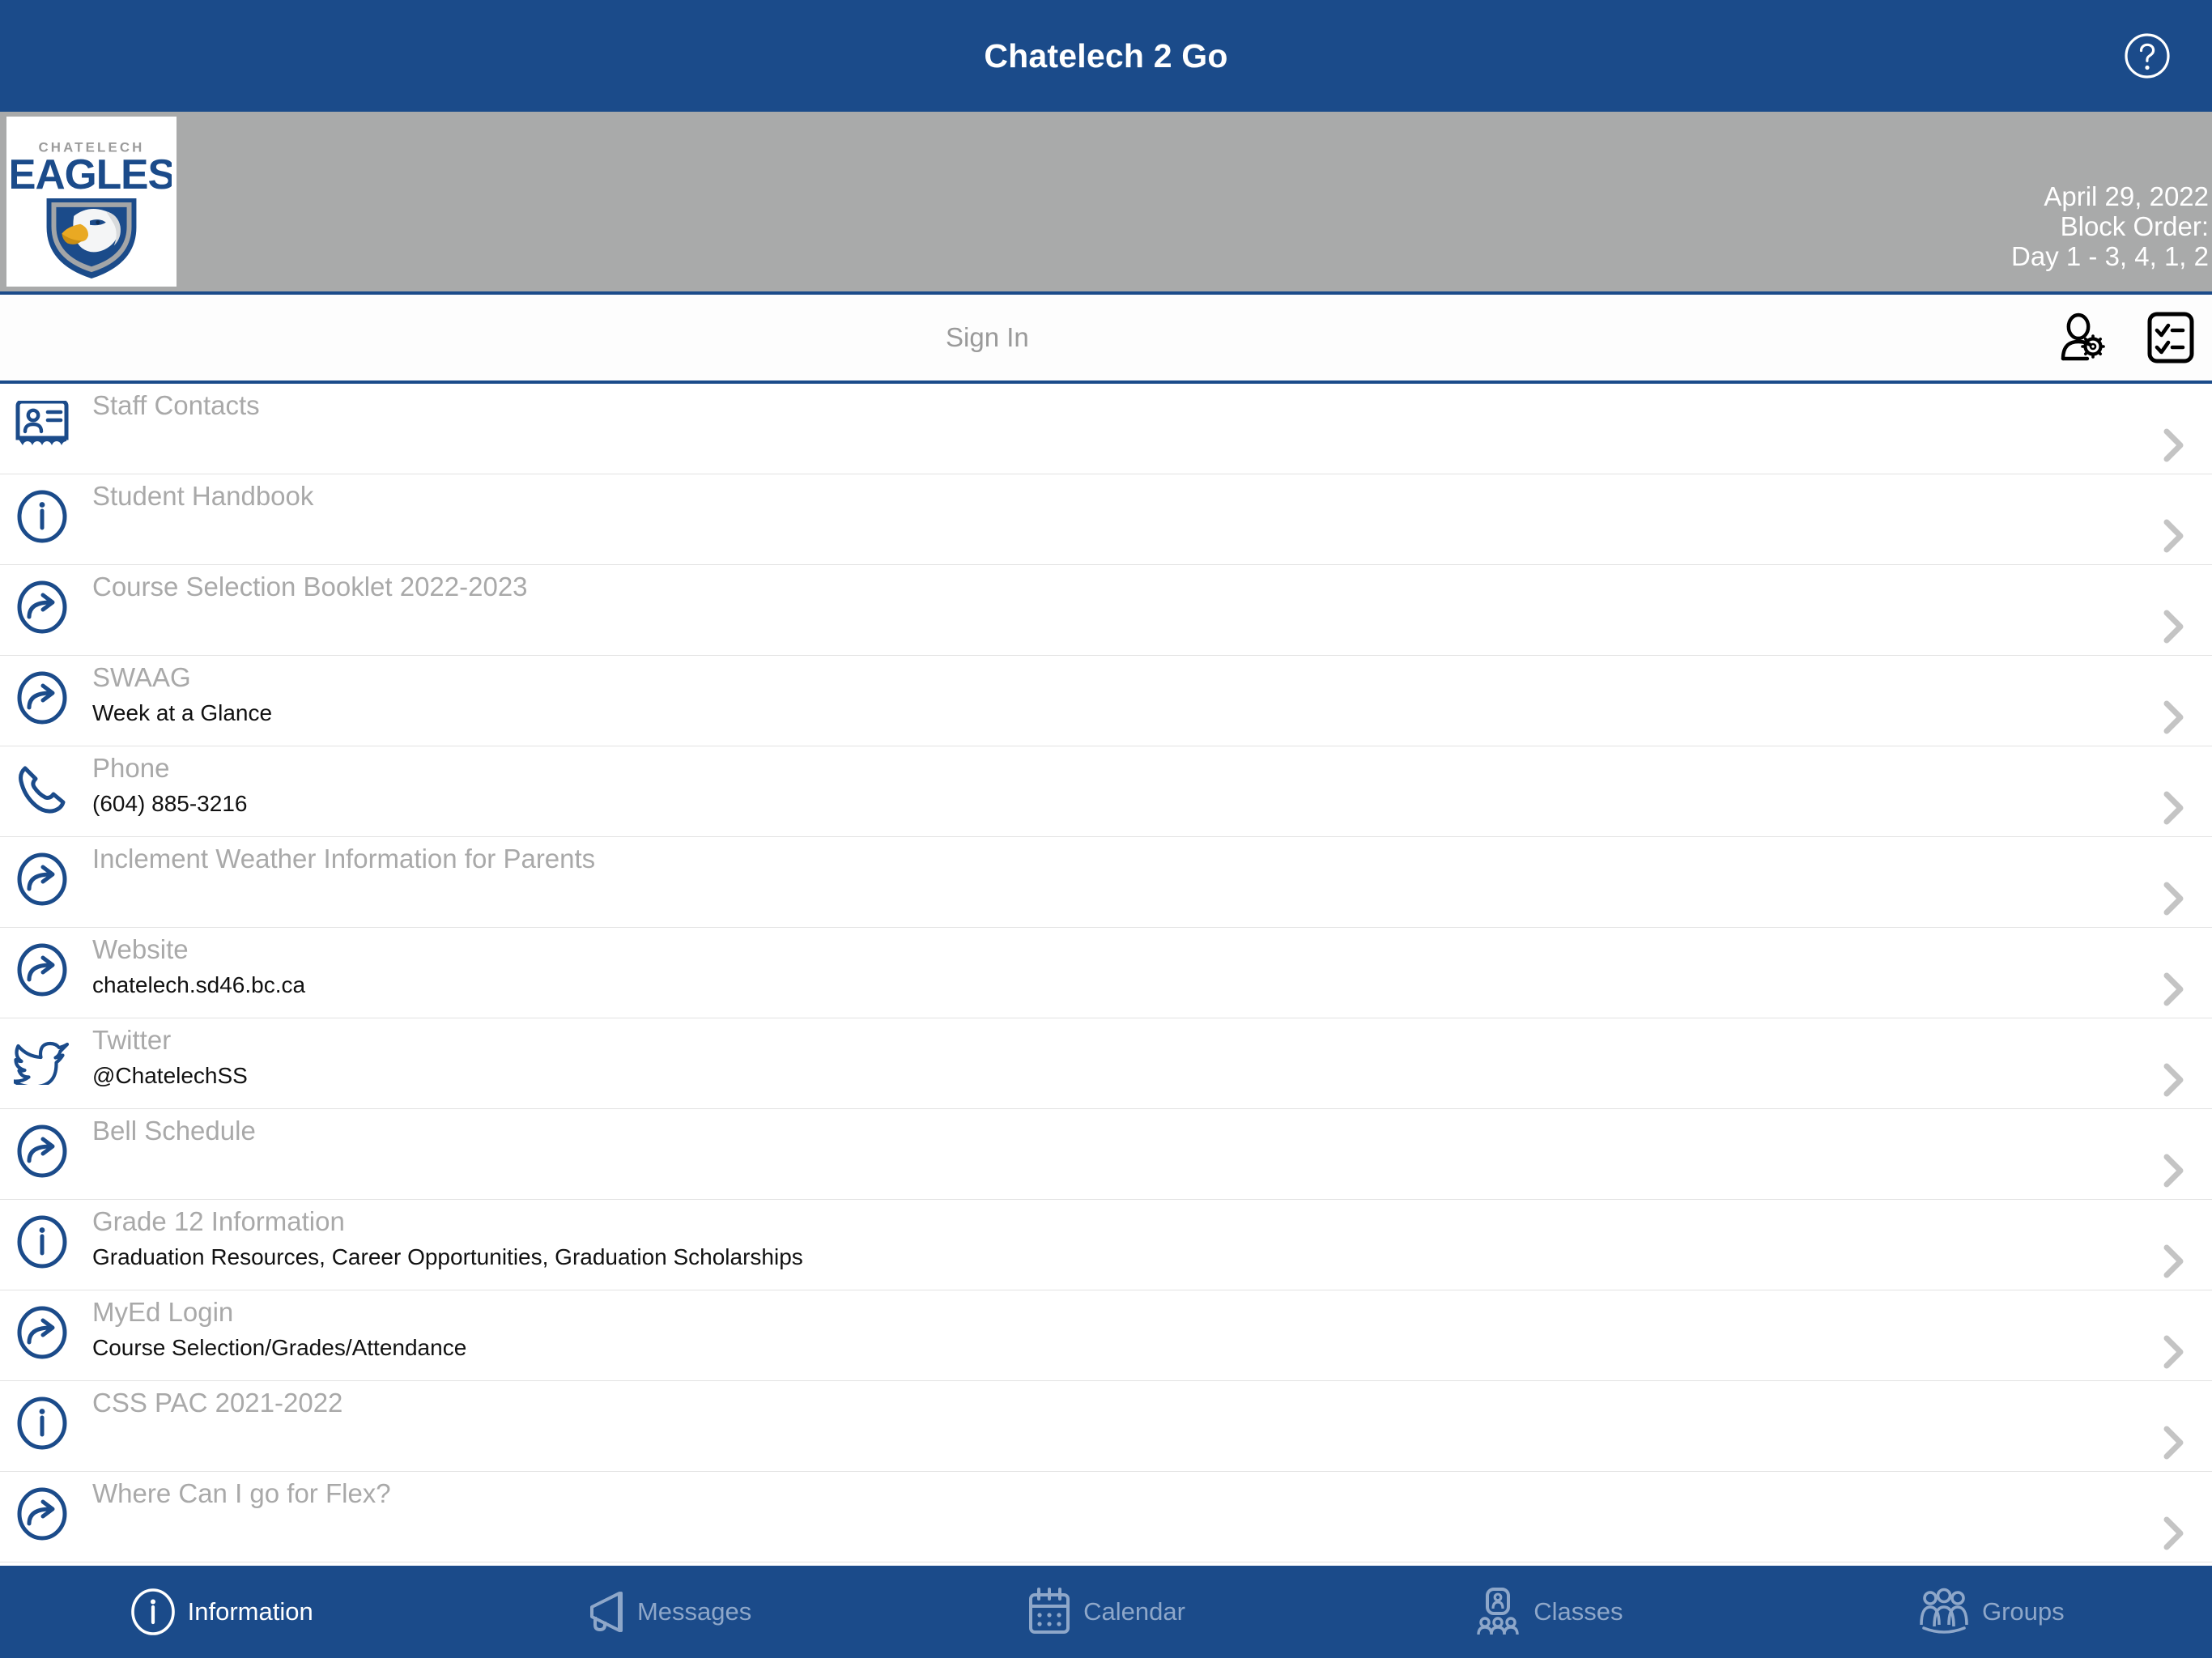 The height and width of the screenshot is (1658, 2212). What do you see at coordinates (1944, 1612) in the screenshot?
I see `groups-icon` at bounding box center [1944, 1612].